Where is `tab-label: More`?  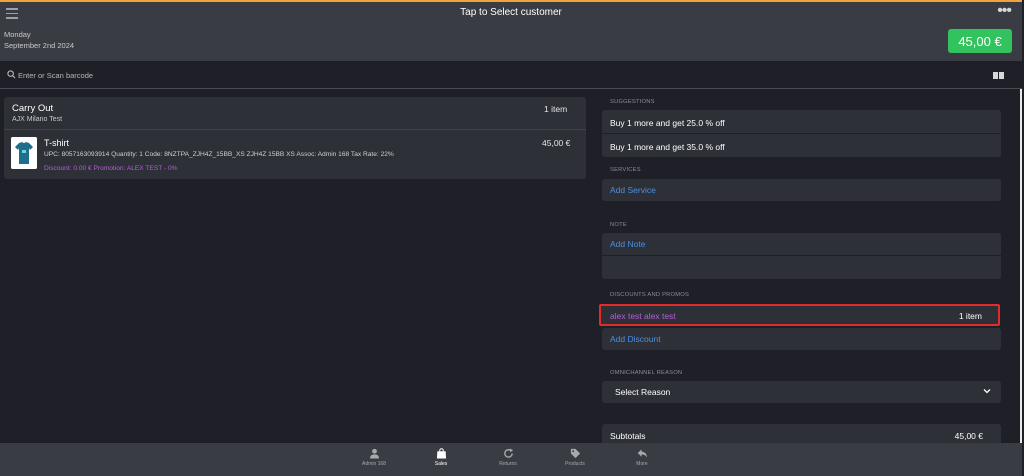
tab-label: More is located at coordinates (642, 464).